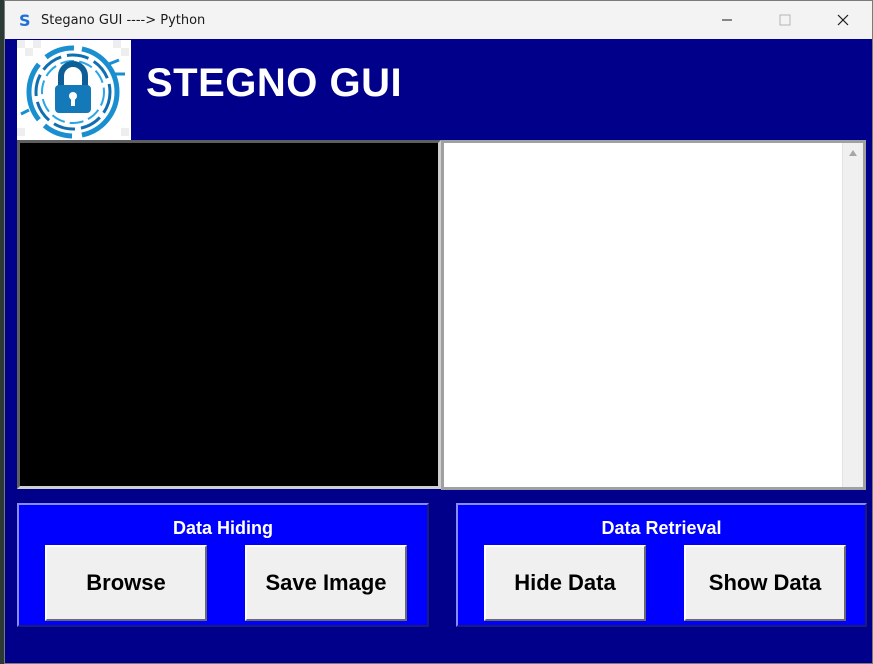 The image size is (873, 664). I want to click on padlock-logo, so click(74, 90).